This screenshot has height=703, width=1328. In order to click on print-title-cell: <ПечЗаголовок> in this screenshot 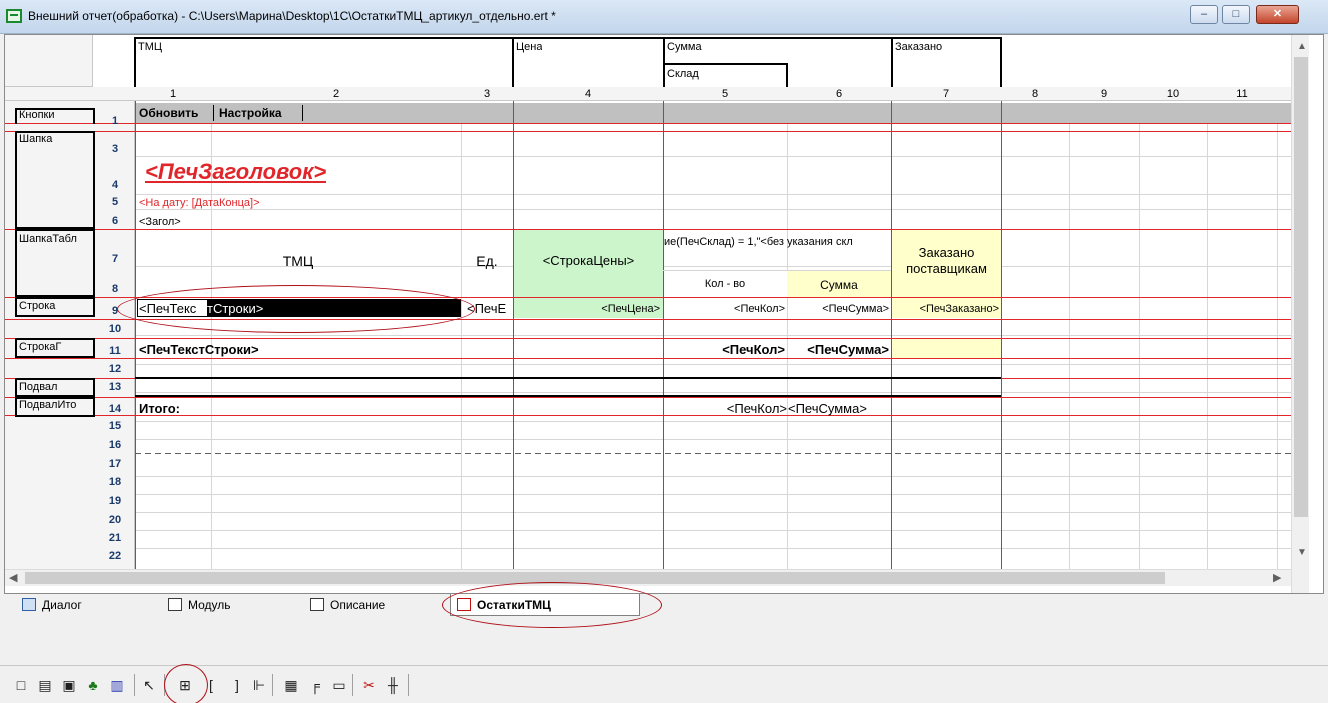, I will do `click(235, 172)`.